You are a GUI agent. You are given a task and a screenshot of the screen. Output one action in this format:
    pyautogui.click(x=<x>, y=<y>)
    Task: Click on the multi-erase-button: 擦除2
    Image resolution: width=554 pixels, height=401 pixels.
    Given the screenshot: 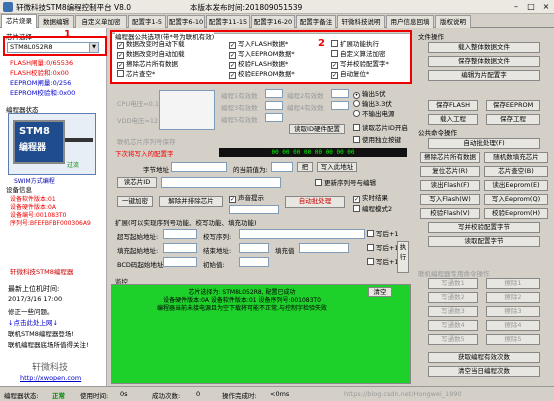 What is the action you would take?
    pyautogui.click(x=513, y=297)
    